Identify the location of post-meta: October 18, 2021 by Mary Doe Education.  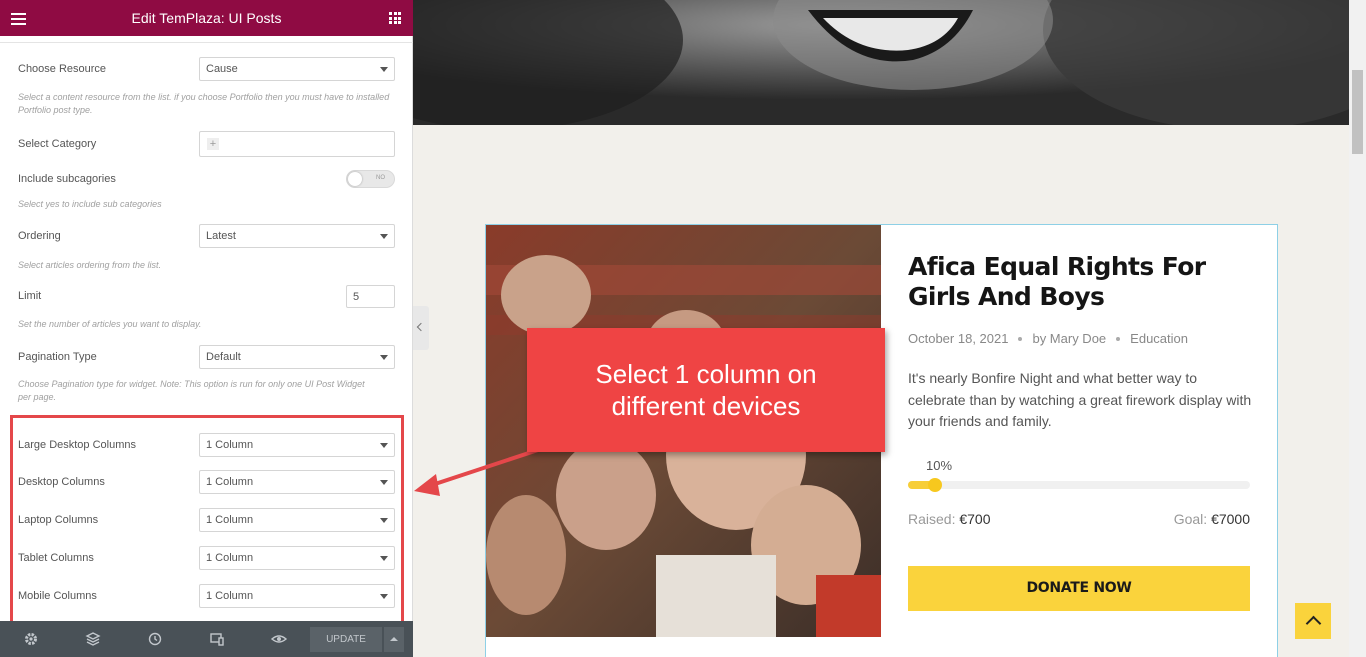
(1048, 338).